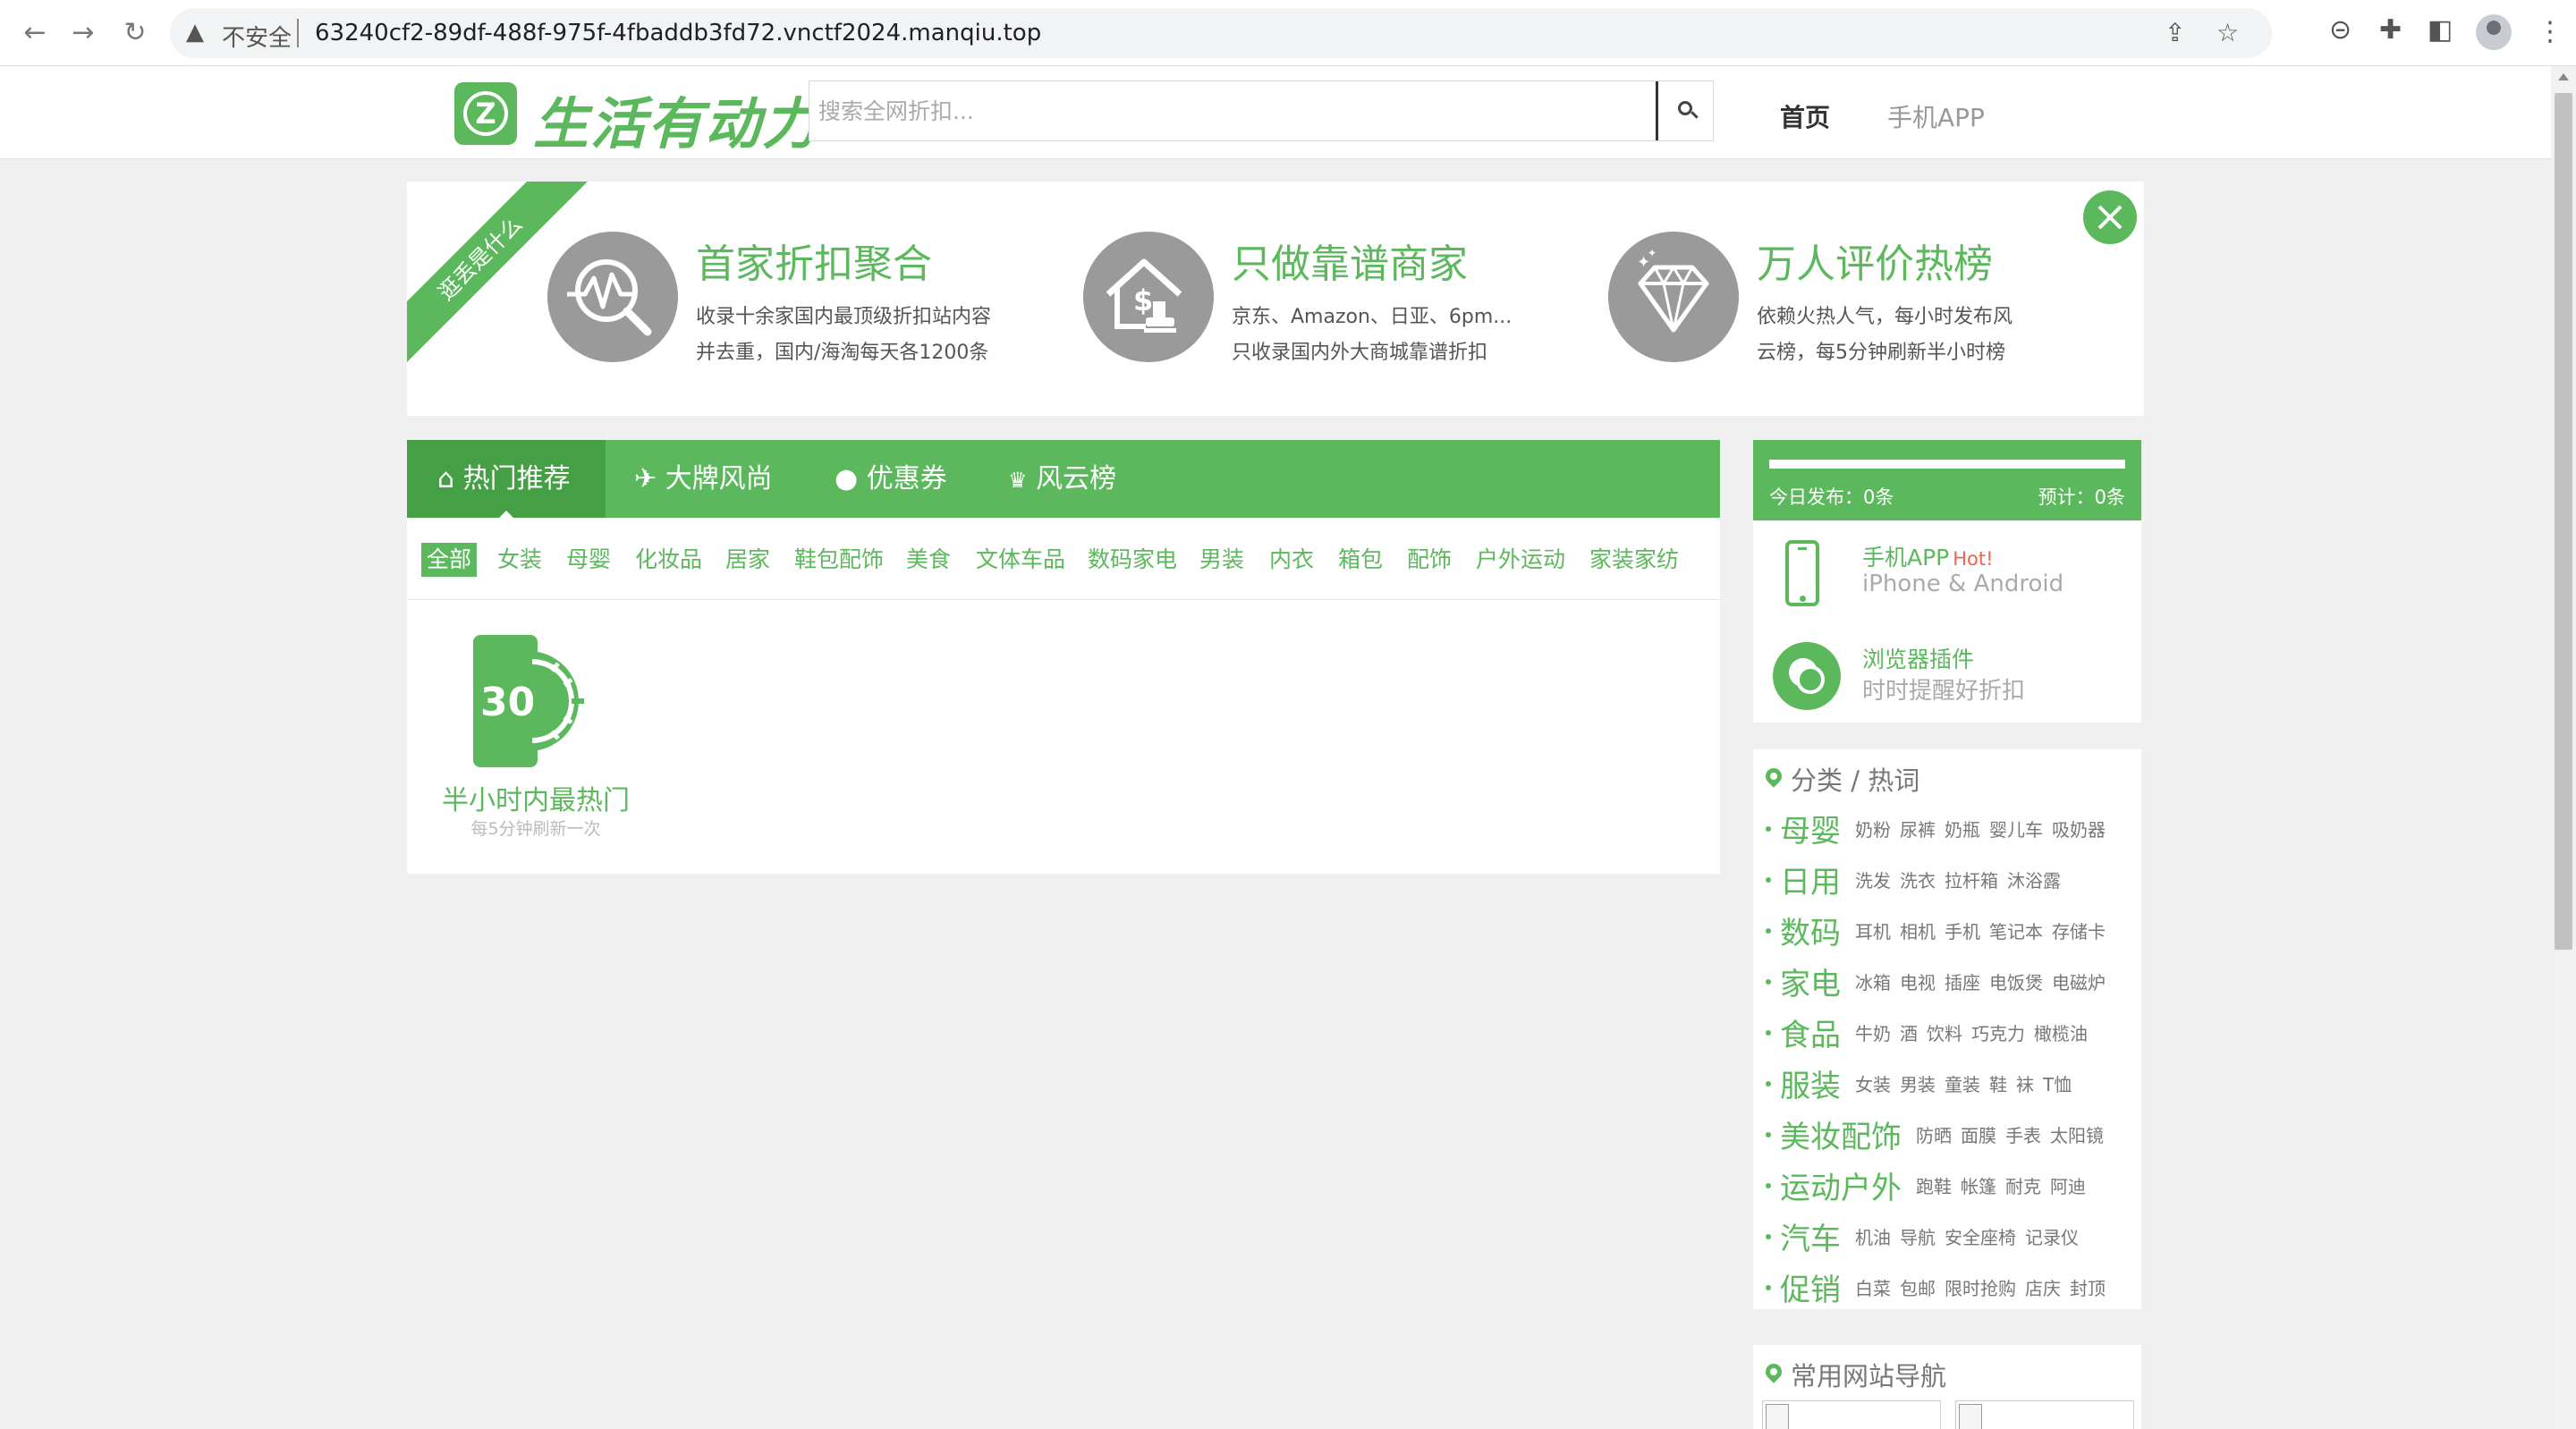 The width and height of the screenshot is (2576, 1429). I want to click on bookmark-star-icon: ☆, so click(2227, 32).